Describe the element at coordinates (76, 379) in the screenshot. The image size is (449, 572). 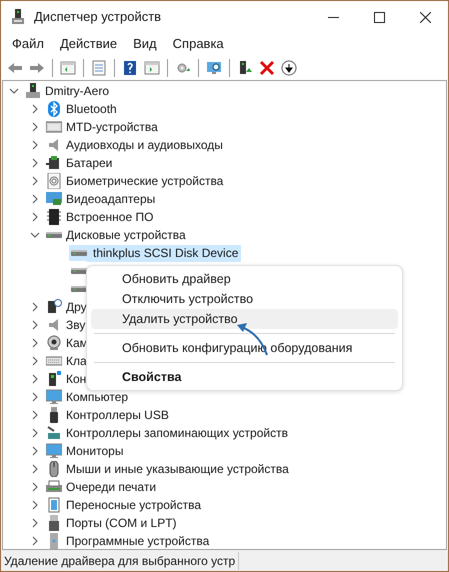
I see `tree-item: Кон` at that location.